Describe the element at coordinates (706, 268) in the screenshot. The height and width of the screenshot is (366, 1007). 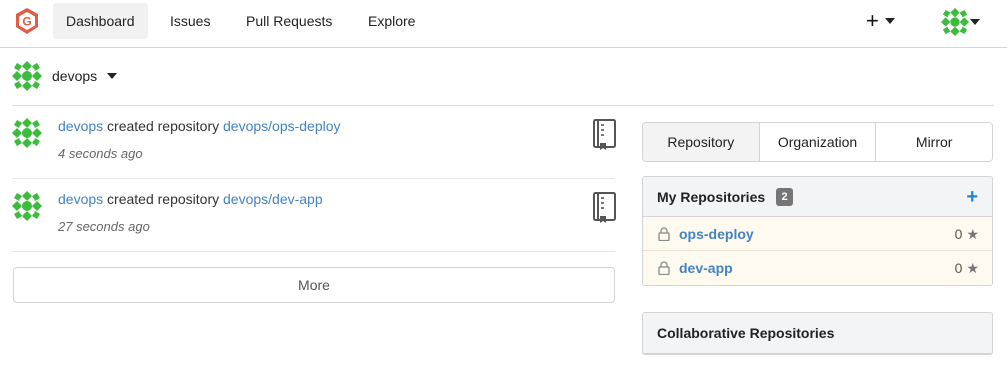
I see `repo-link: dev-app` at that location.